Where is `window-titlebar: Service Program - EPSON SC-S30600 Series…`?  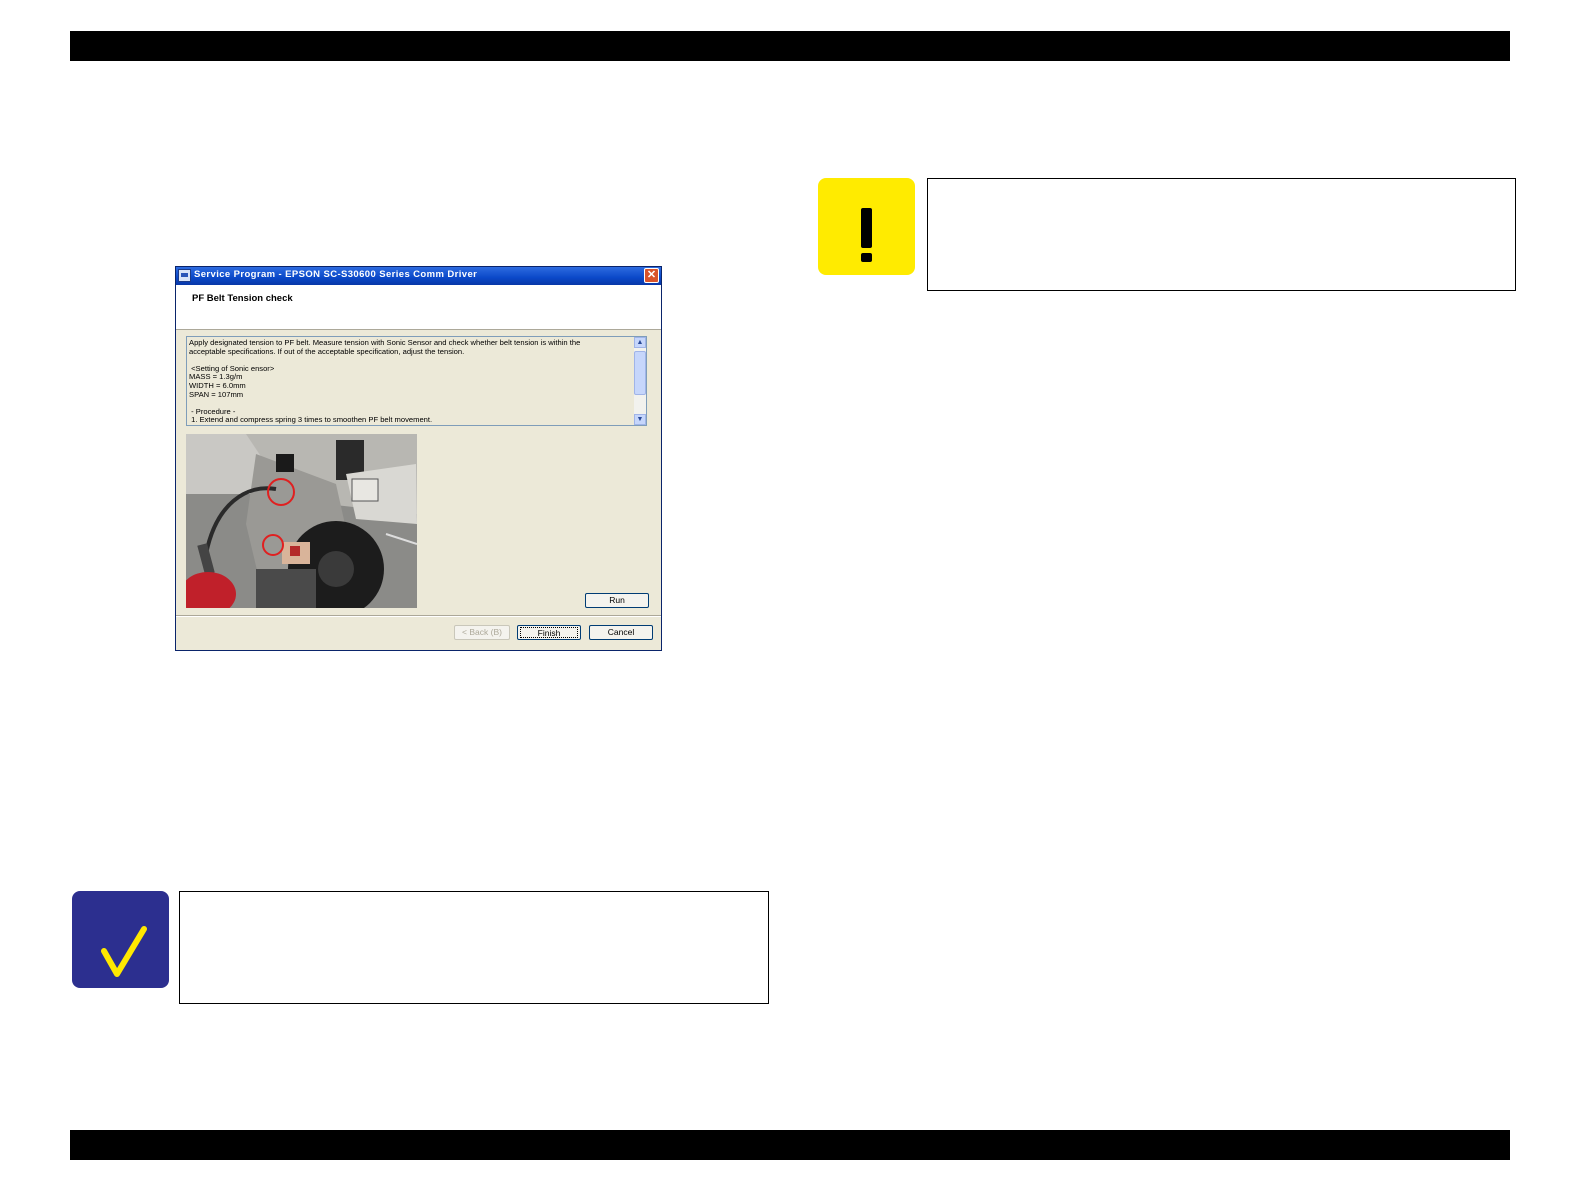 window-titlebar: Service Program - EPSON SC-S30600 Series… is located at coordinates (418, 276).